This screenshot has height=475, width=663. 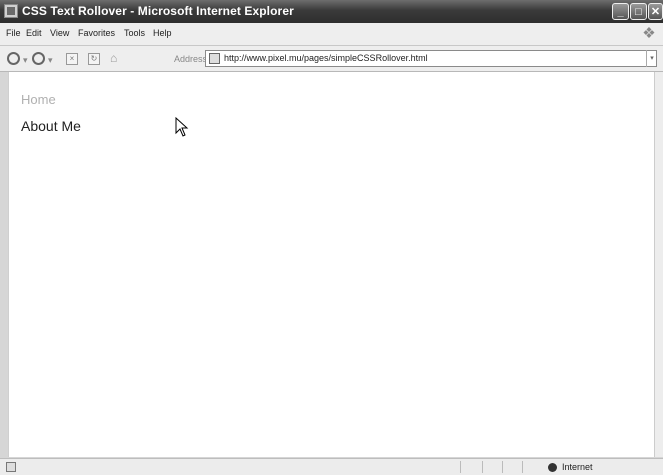 I want to click on minimize-button: _, so click(x=620, y=11).